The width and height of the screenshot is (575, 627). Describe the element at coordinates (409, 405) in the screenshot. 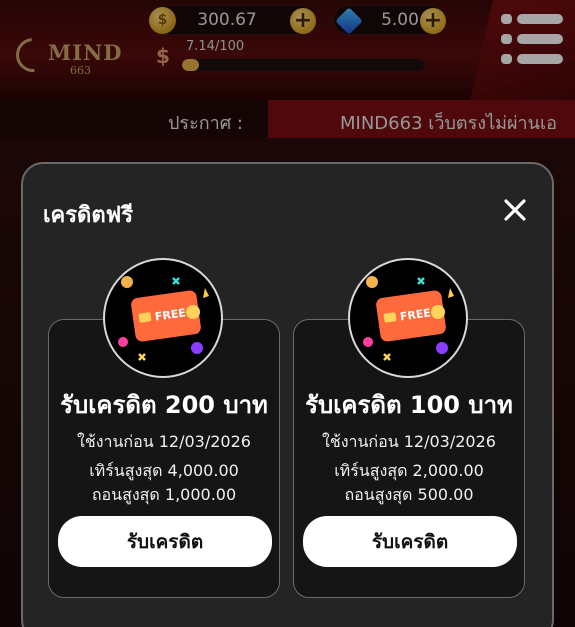

I see `card-title: รับเครดิต 100 บาท` at that location.